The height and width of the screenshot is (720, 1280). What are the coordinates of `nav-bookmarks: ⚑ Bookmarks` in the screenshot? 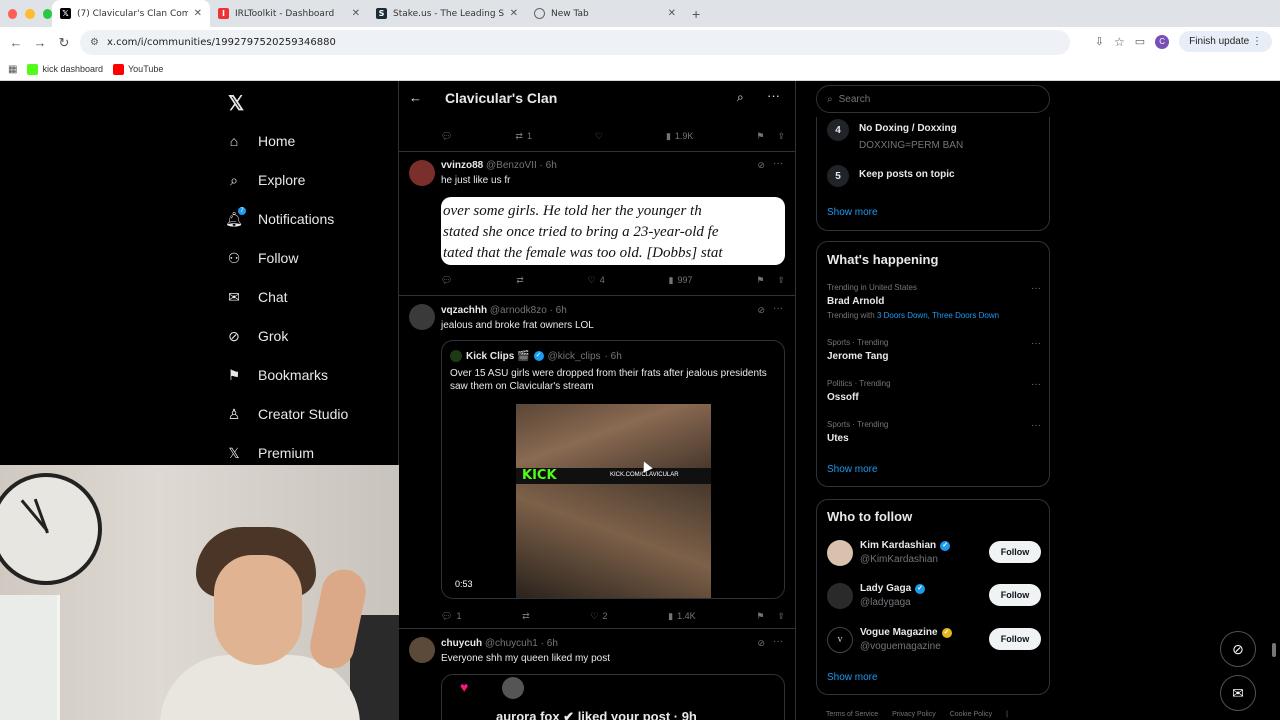 It's located at (276, 375).